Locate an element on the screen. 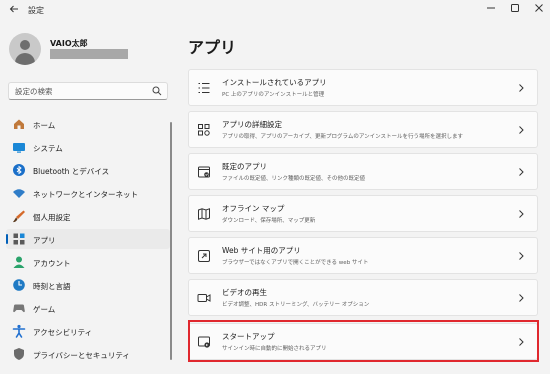 The height and width of the screenshot is (374, 550). card-title: Web サイト用のアプリ is located at coordinates (261, 250).